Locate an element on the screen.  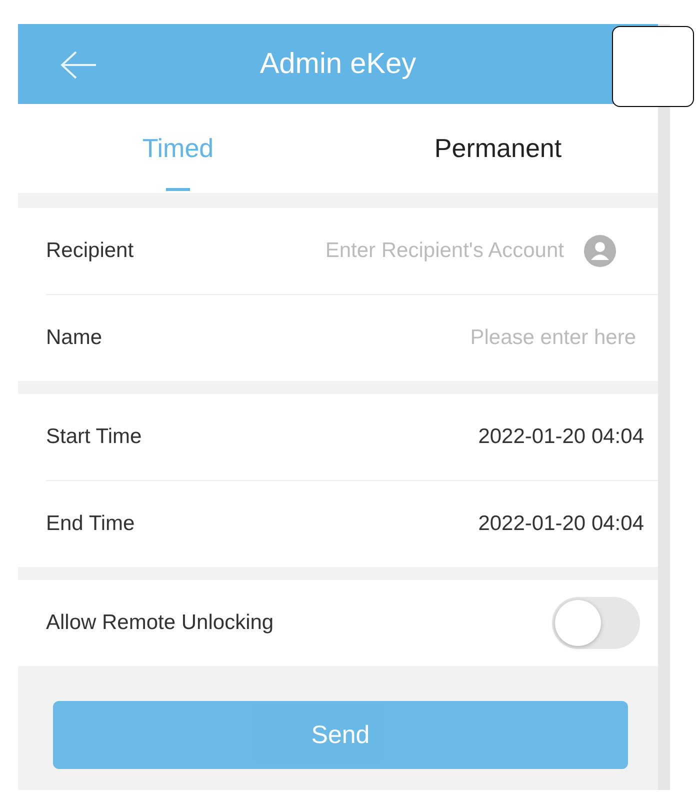
input-field: Enter Recipient's Account is located at coordinates (359, 251).